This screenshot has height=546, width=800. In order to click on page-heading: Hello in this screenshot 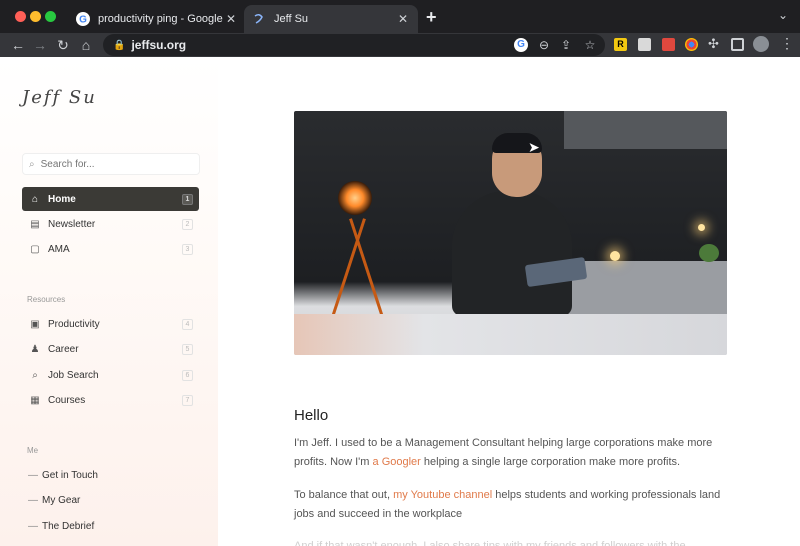, I will do `click(311, 415)`.